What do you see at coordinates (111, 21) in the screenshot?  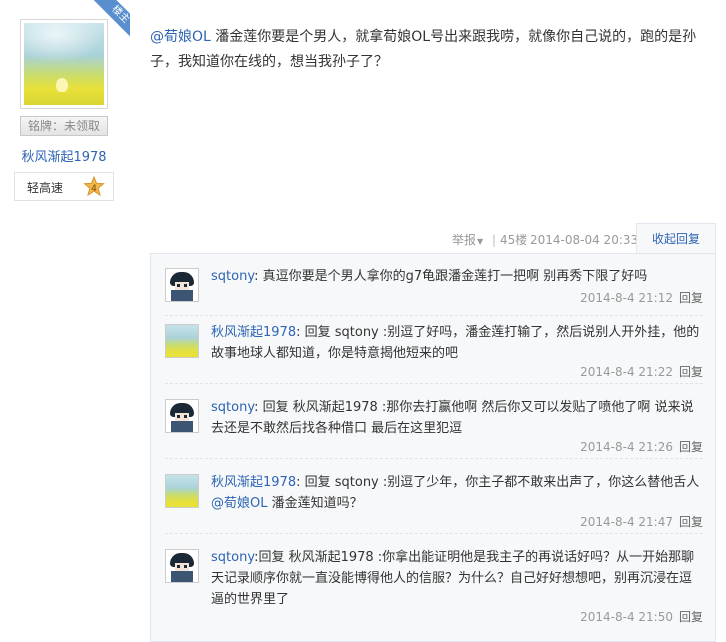 I see `op-badge-label: 楼主` at bounding box center [111, 21].